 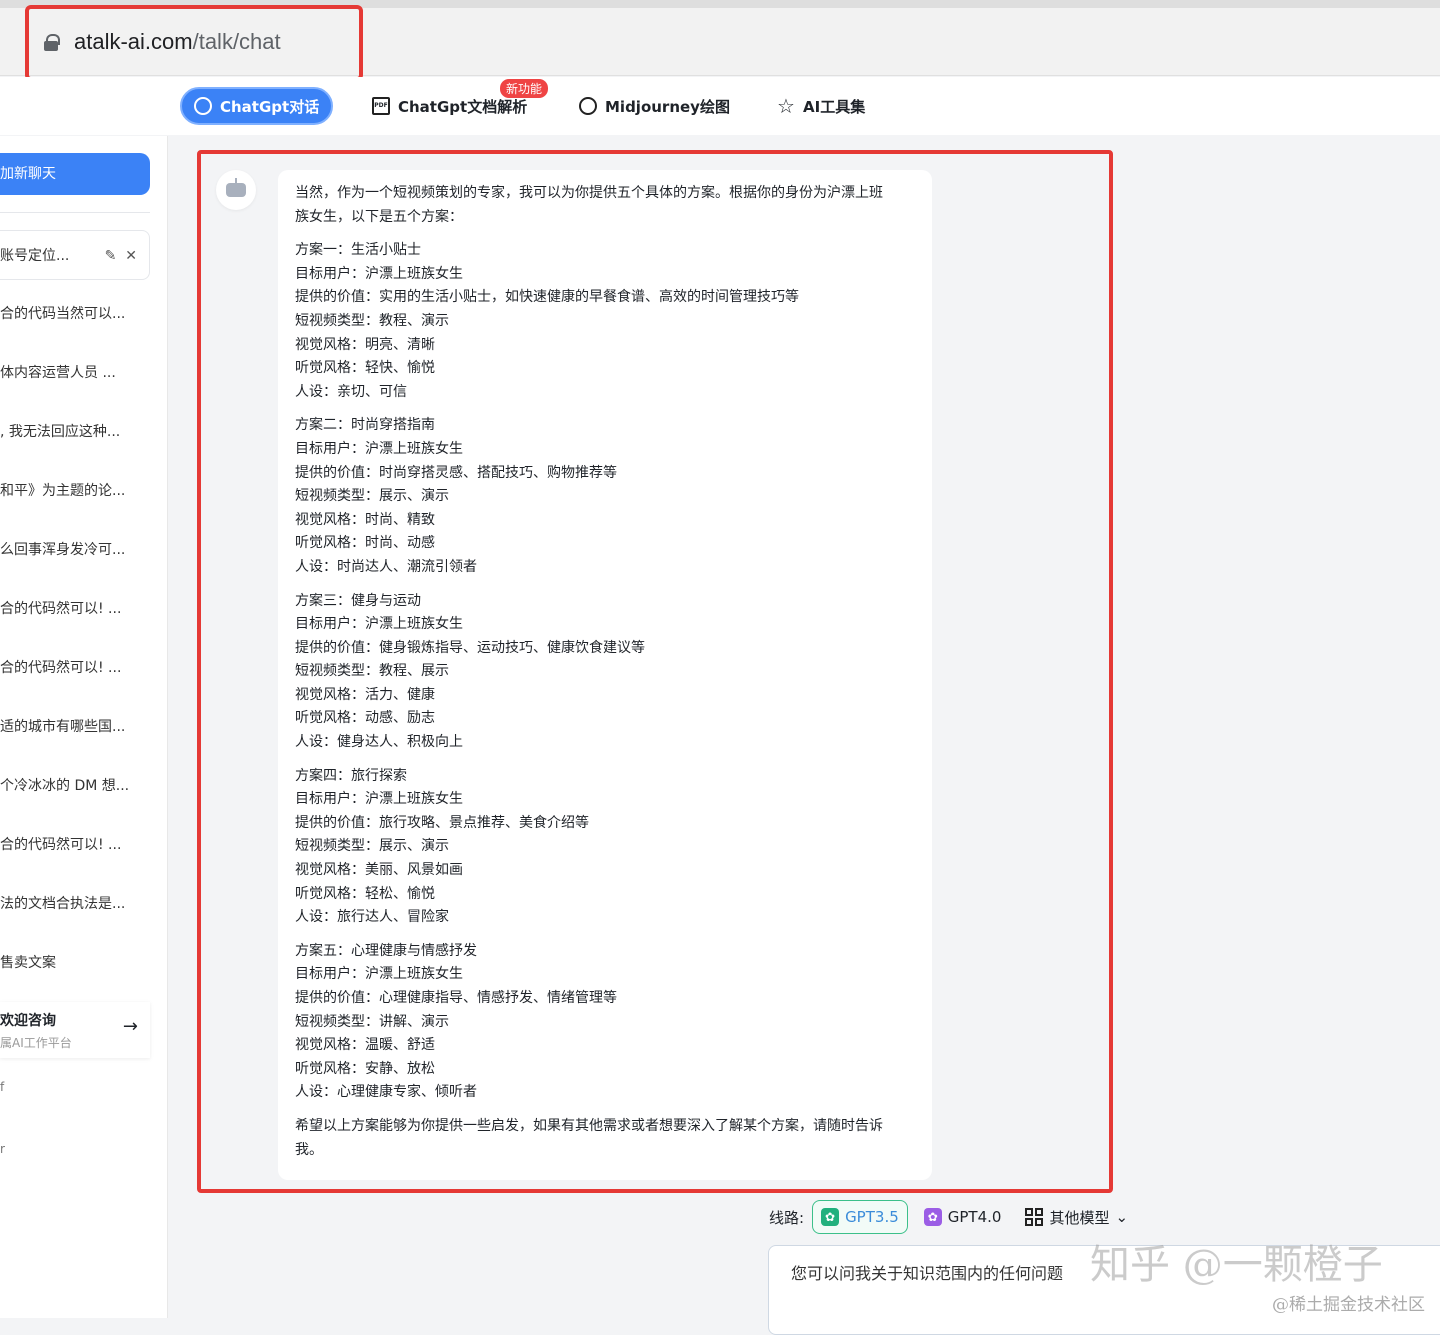 I want to click on edit-icon: ✎, so click(x=111, y=256).